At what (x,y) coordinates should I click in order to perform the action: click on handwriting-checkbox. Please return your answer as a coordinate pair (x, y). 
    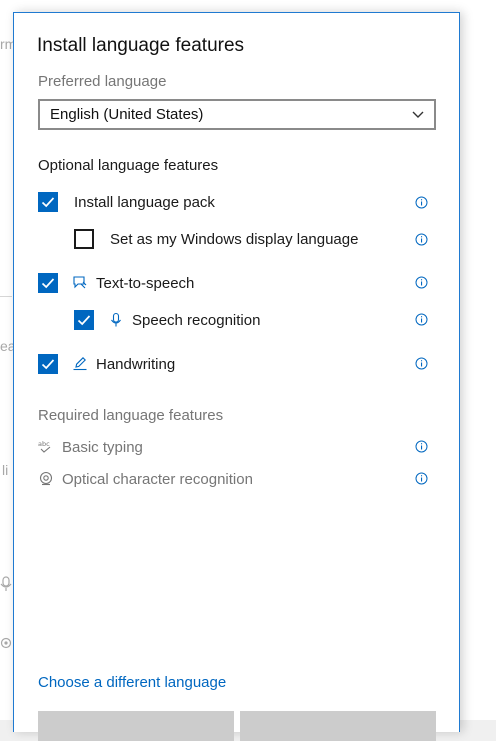
    Looking at the image, I should click on (48, 364).